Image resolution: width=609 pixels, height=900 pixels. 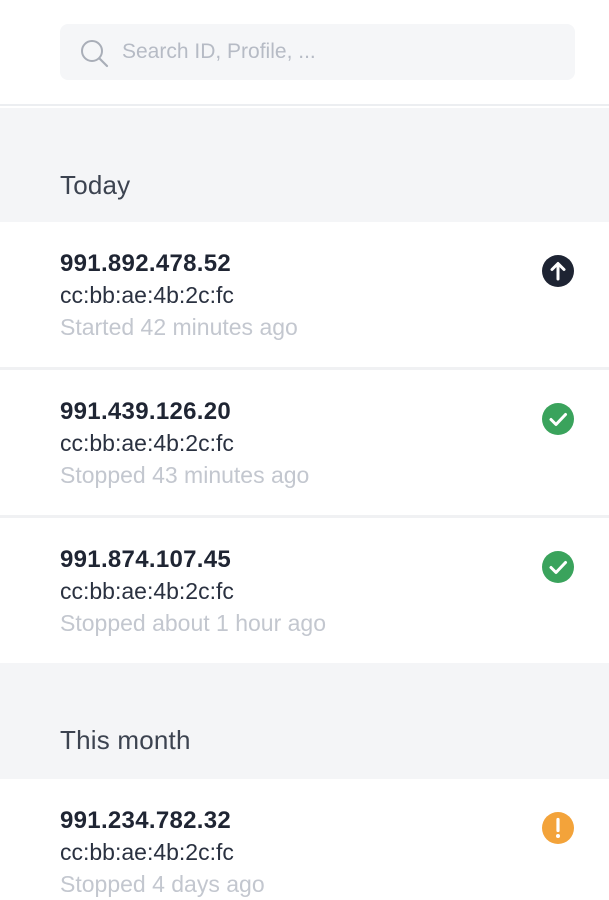 What do you see at coordinates (146, 411) in the screenshot?
I see `item-ip: 991.439.126.20` at bounding box center [146, 411].